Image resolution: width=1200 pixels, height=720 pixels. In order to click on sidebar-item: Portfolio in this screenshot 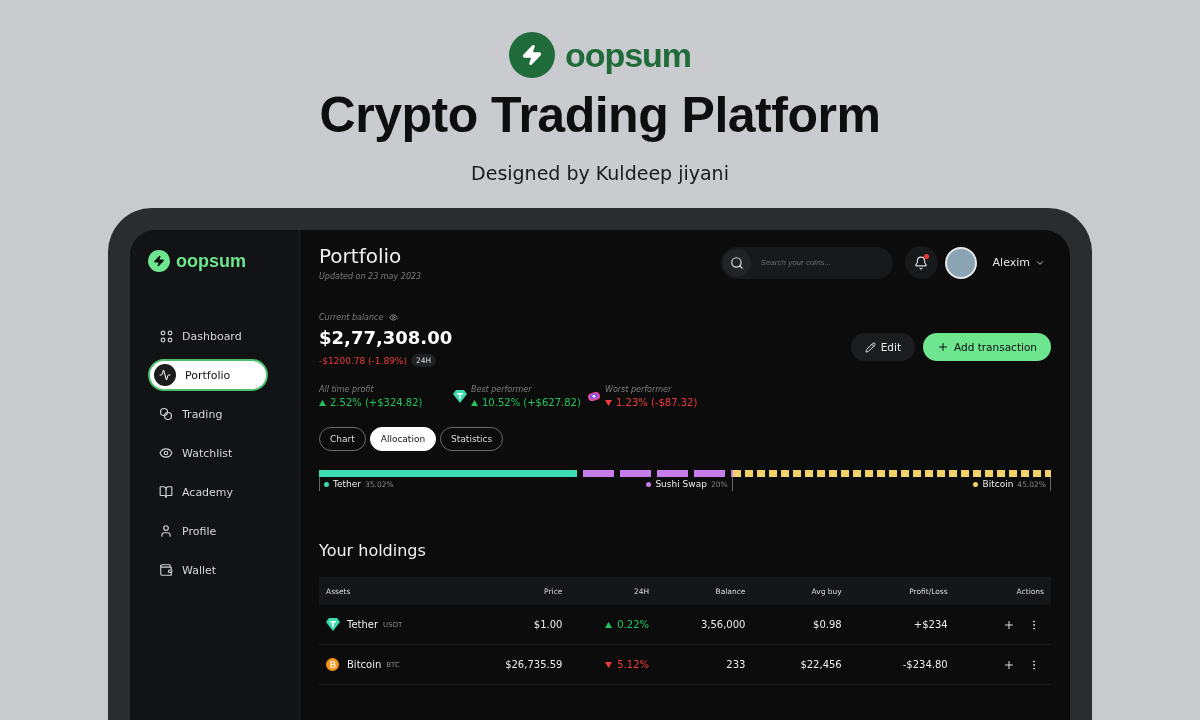, I will do `click(208, 375)`.